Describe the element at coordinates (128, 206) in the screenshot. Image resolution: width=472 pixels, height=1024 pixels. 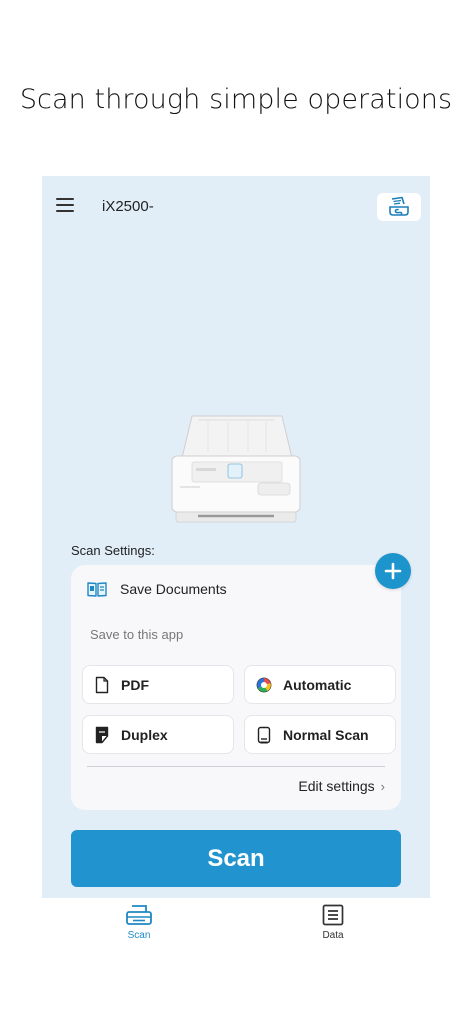
I see `device-name: iX2500-` at that location.